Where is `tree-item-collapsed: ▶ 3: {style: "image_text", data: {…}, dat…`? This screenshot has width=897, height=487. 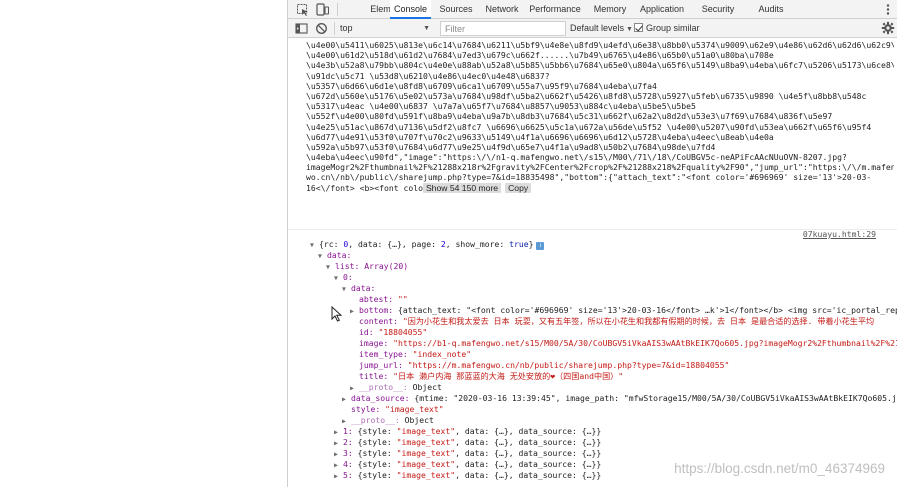
tree-item-collapsed: ▶ 3: {style: "image_text", data: {…}, dat… is located at coordinates (467, 453).